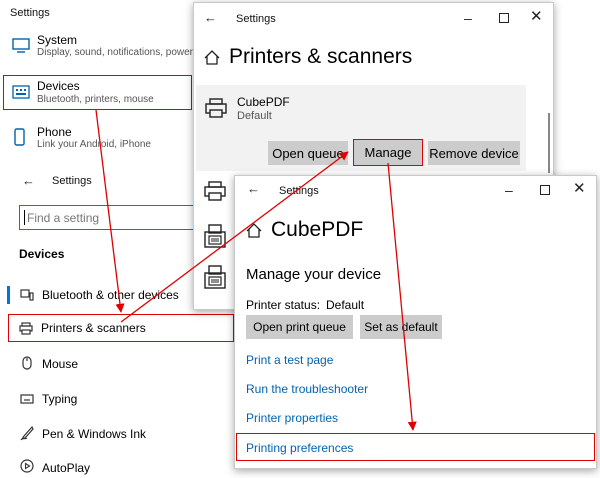 The width and height of the screenshot is (600, 478). I want to click on phone-icon, so click(19, 137).